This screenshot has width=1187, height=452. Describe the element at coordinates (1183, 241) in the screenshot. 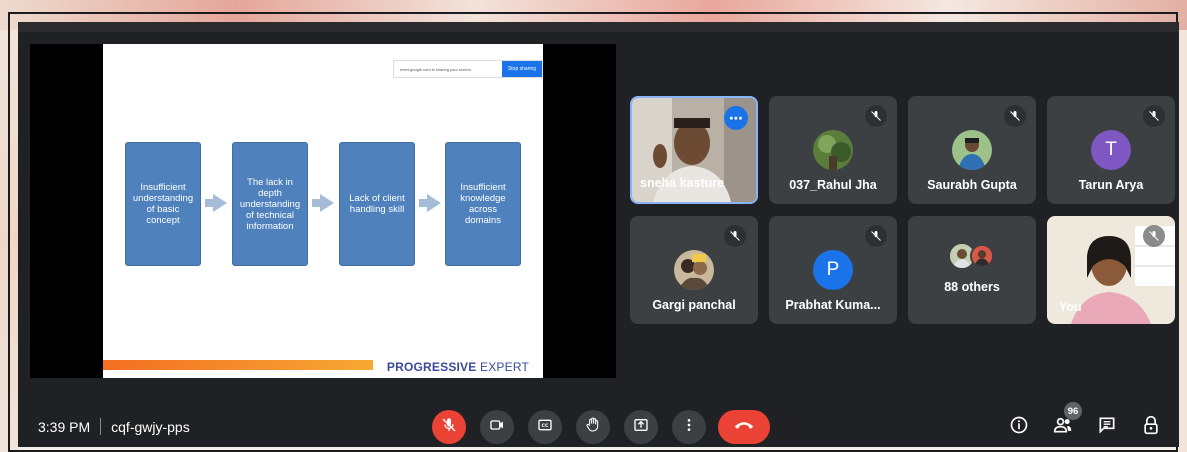

I see `desktop-background-right` at that location.